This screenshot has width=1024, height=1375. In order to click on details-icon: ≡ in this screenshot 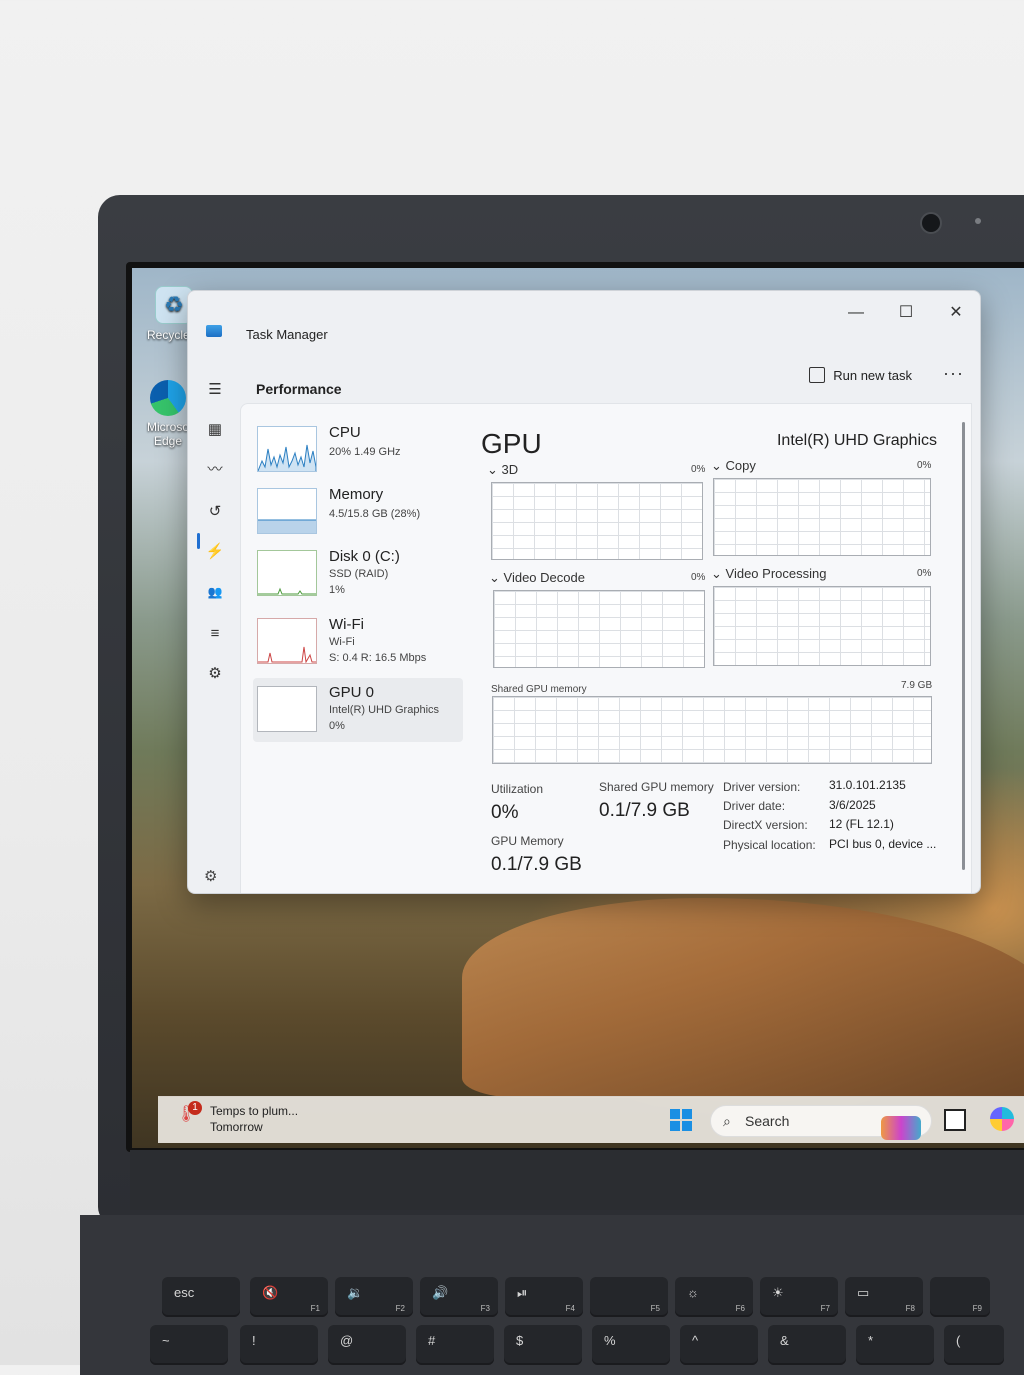, I will do `click(215, 634)`.